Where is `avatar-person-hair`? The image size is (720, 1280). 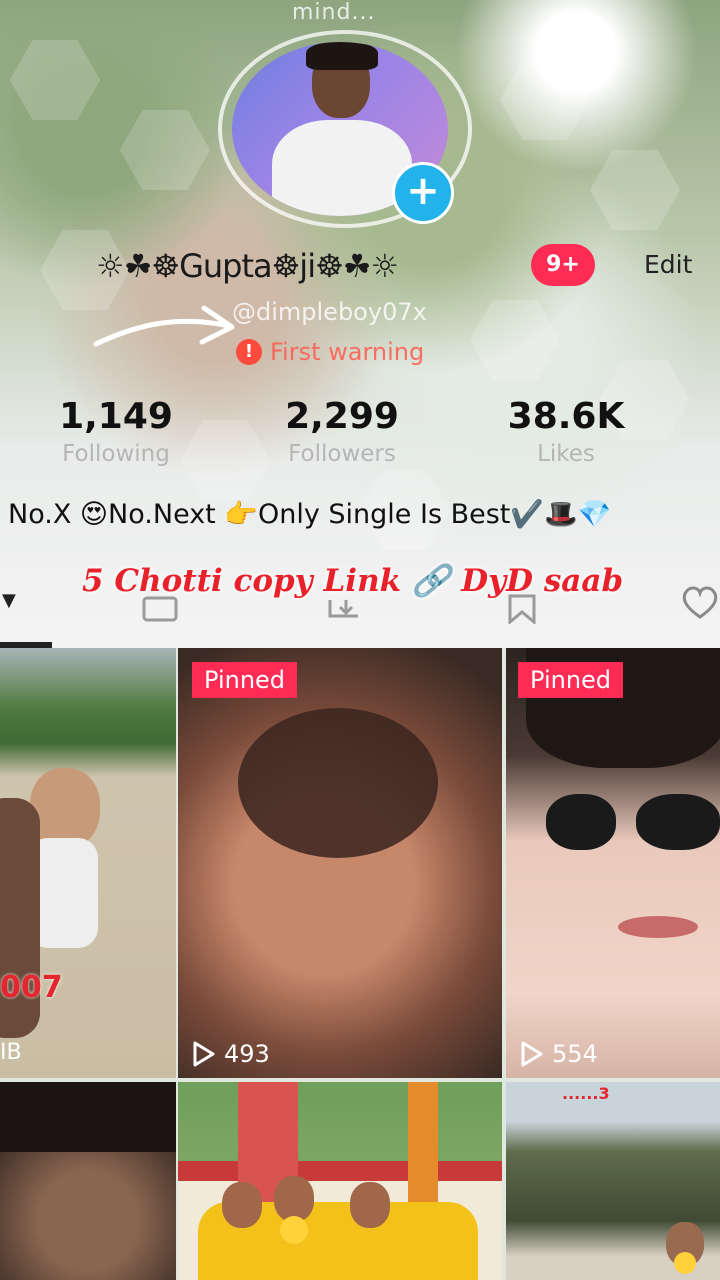
avatar-person-hair is located at coordinates (342, 56).